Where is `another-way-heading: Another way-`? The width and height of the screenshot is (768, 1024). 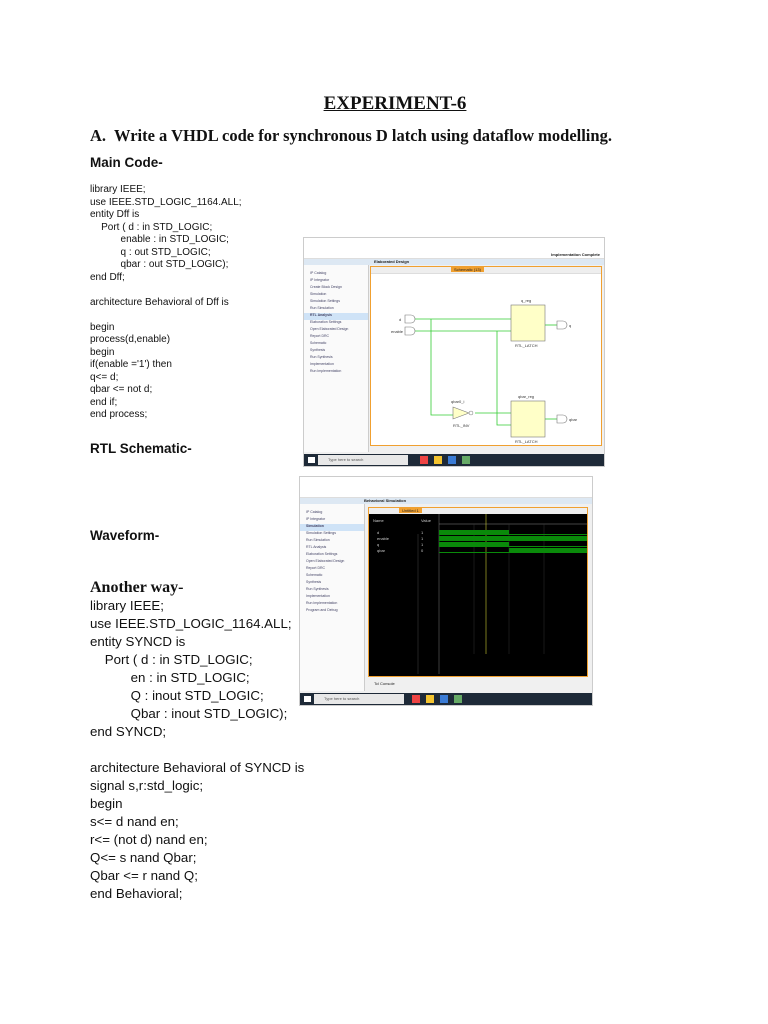 another-way-heading: Another way- is located at coordinates (137, 587).